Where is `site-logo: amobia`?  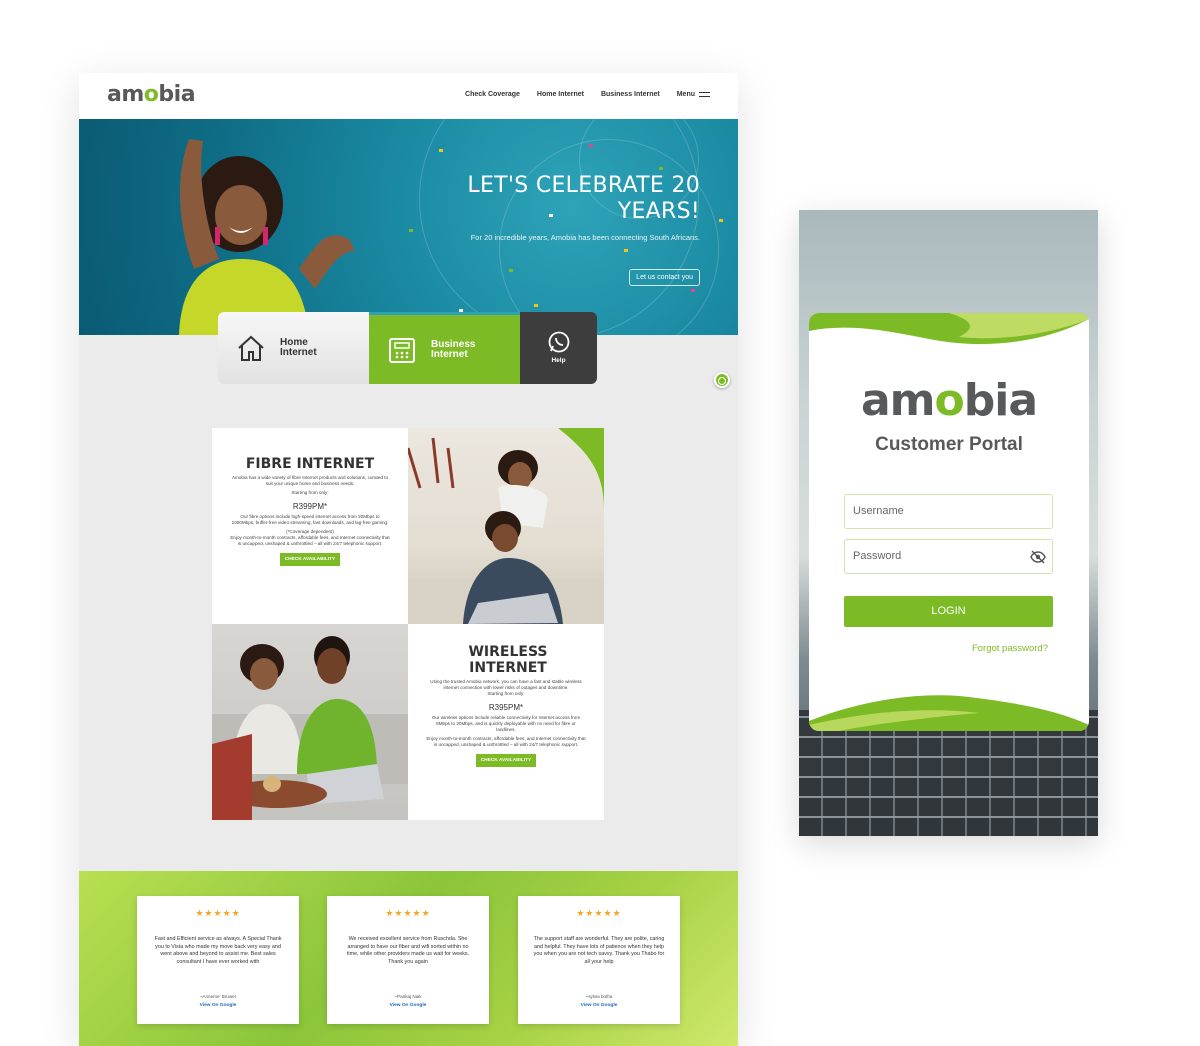 site-logo: amobia is located at coordinates (151, 94).